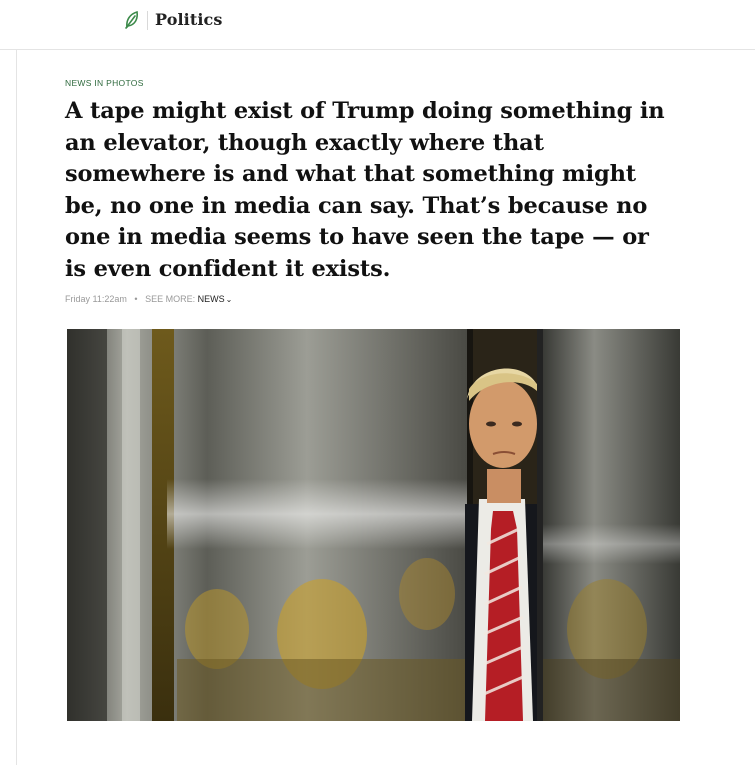 The height and width of the screenshot is (765, 755). What do you see at coordinates (96, 299) in the screenshot?
I see `article-timestamp: Friday 11:22am` at bounding box center [96, 299].